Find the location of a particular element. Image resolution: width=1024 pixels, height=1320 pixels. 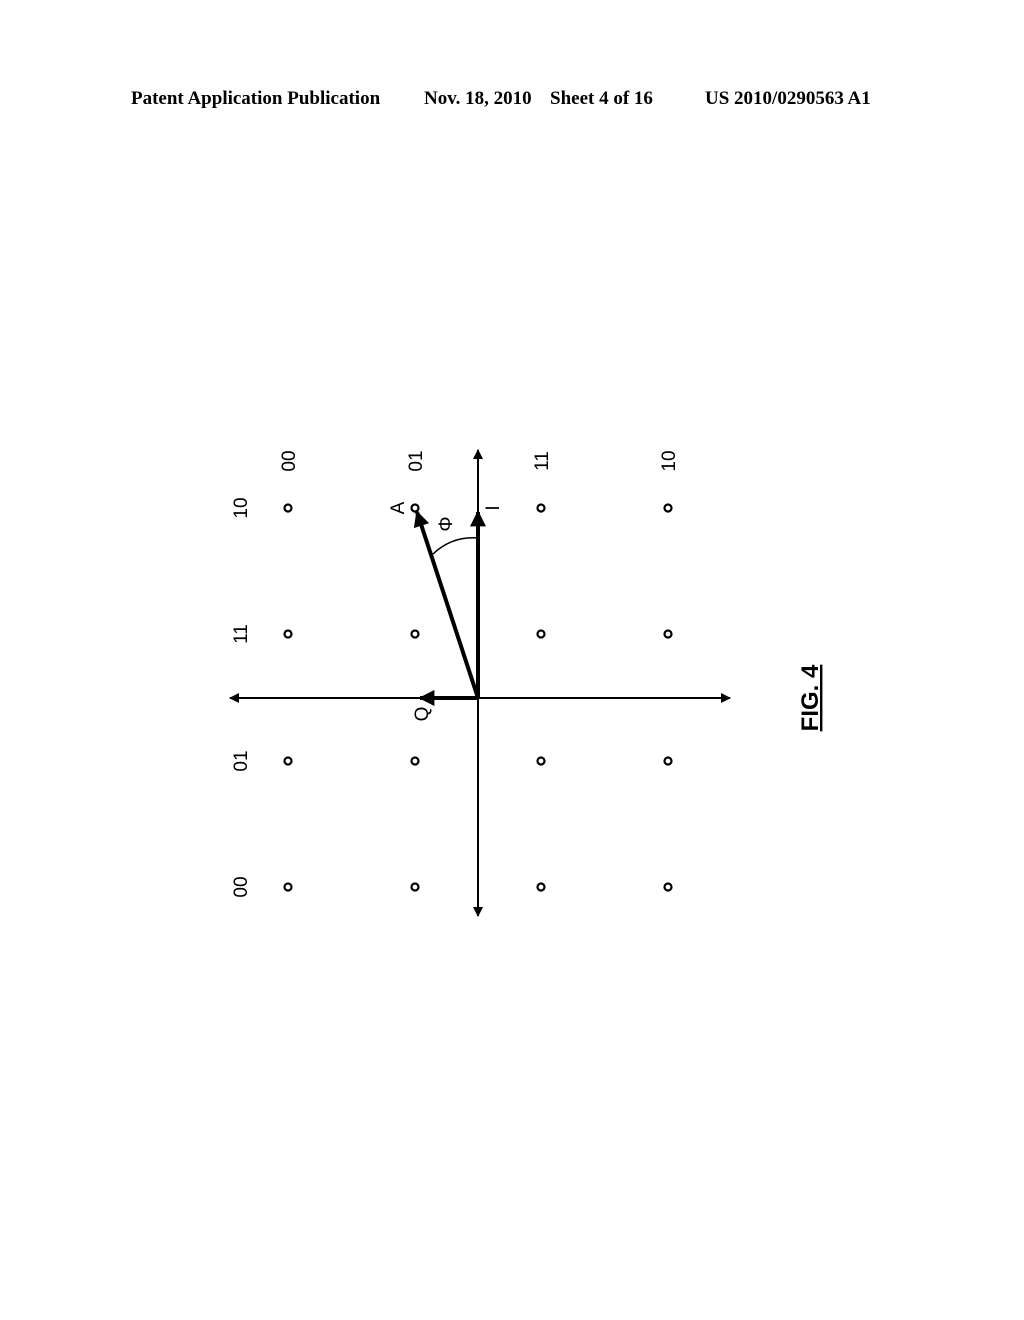

phase-angle-arc is located at coordinates (455, 546).